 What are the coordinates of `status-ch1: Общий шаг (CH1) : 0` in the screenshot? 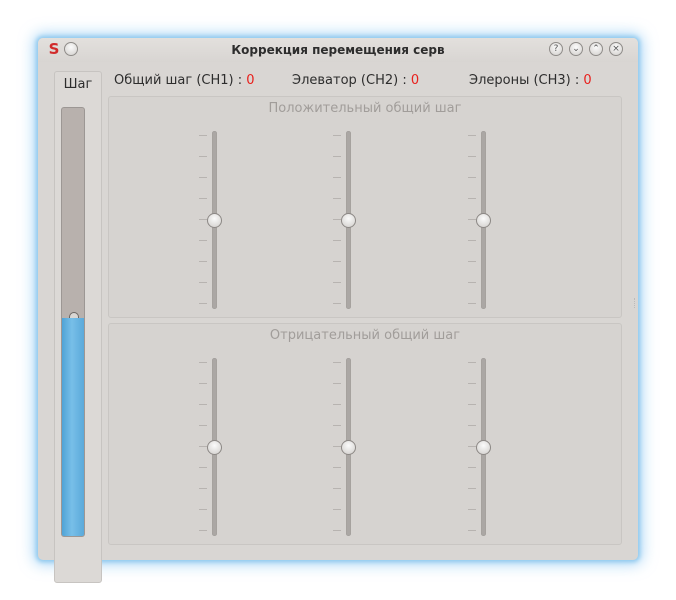 It's located at (184, 80).